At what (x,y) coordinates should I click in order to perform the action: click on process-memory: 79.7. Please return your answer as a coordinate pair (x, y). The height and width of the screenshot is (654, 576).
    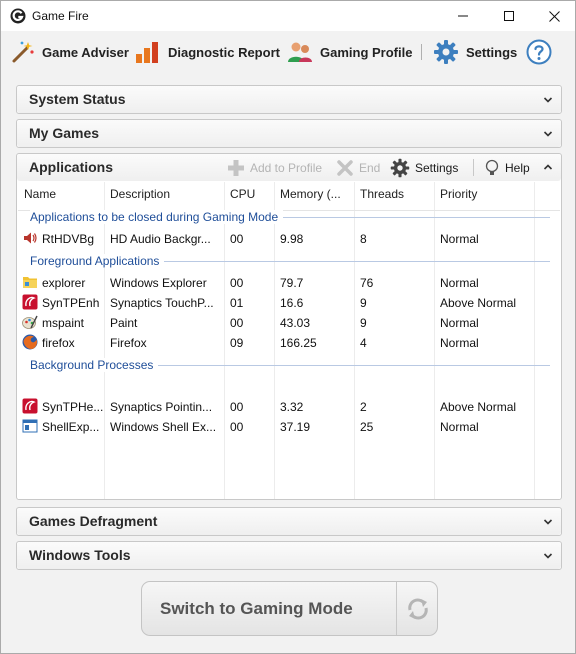
    Looking at the image, I should click on (292, 283).